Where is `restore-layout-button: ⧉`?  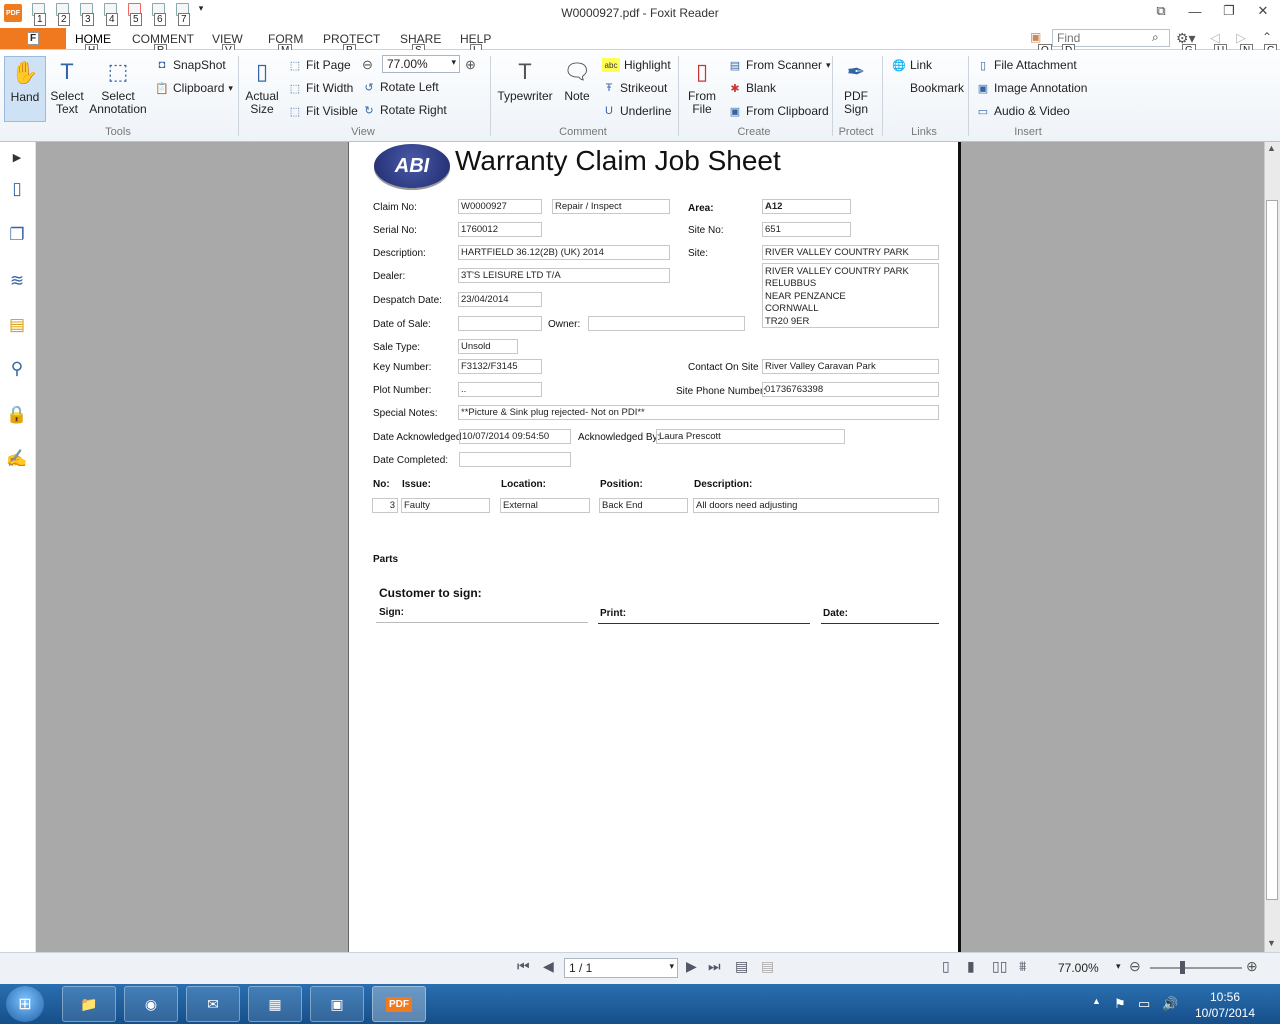 restore-layout-button: ⧉ is located at coordinates (1161, 11).